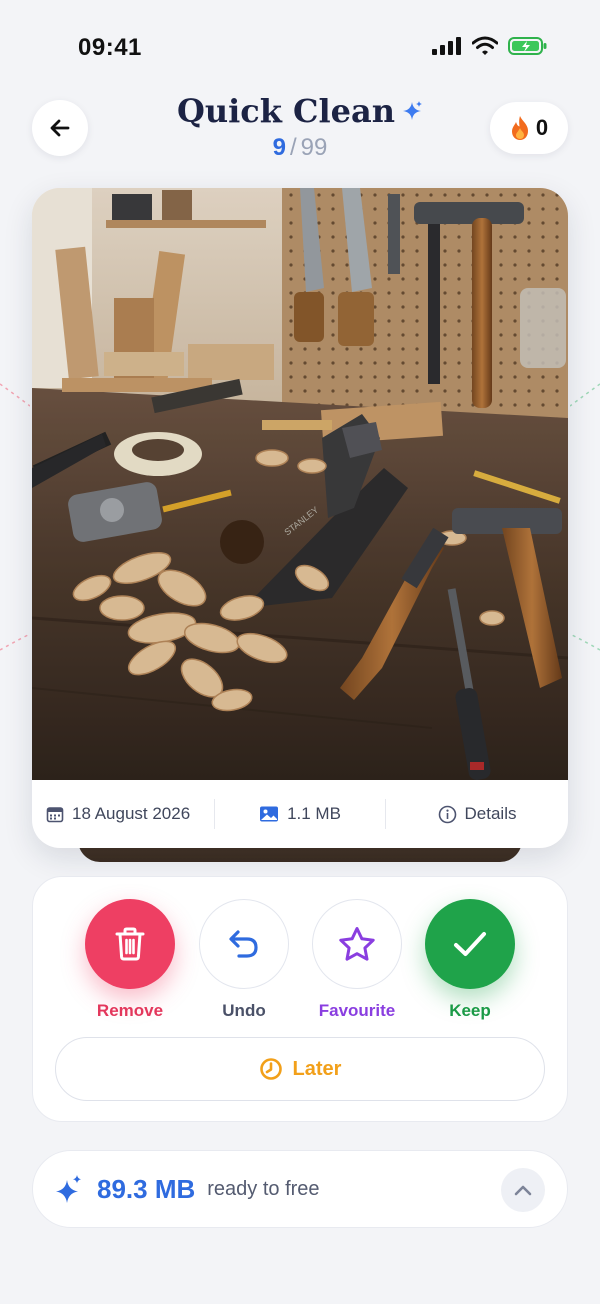 This screenshot has height=1304, width=600. Describe the element at coordinates (490, 813) in the screenshot. I see `details-label: Details` at that location.